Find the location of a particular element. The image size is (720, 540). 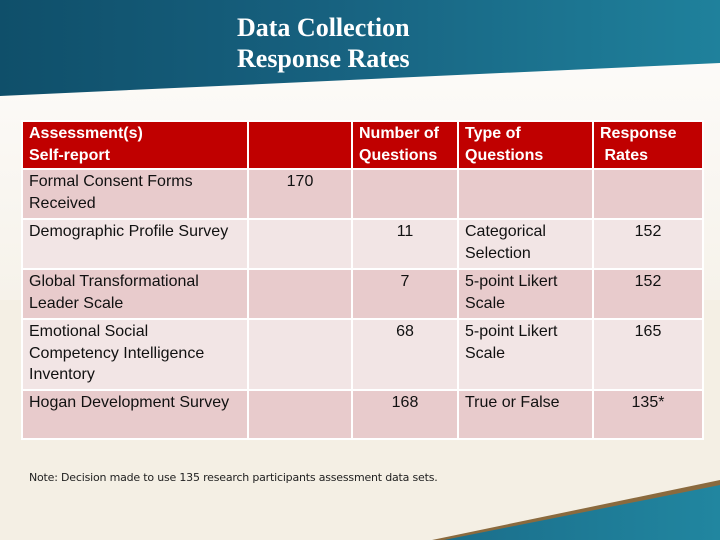

cell-number-of-questions is located at coordinates (405, 194).